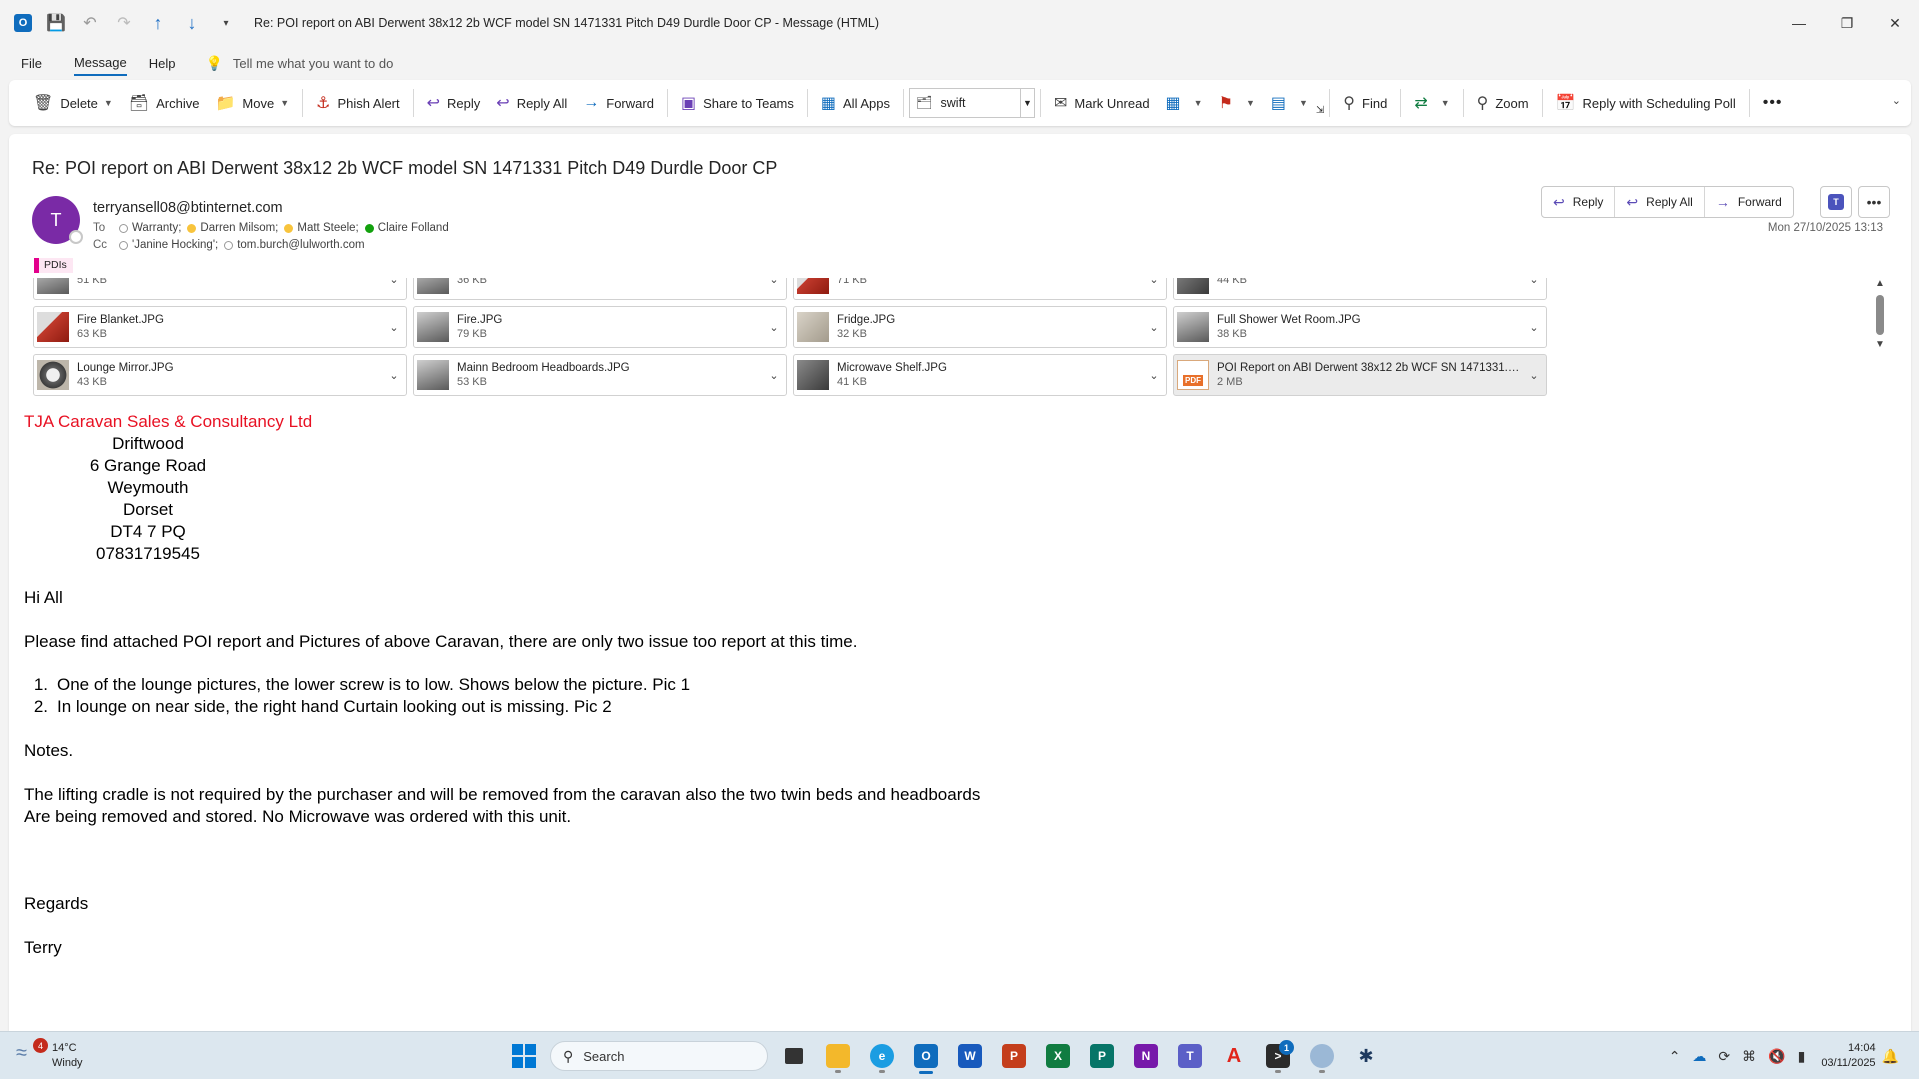 Image resolution: width=1919 pixels, height=1079 pixels. Describe the element at coordinates (838, 1056) in the screenshot. I see `file-explorer-button` at that location.